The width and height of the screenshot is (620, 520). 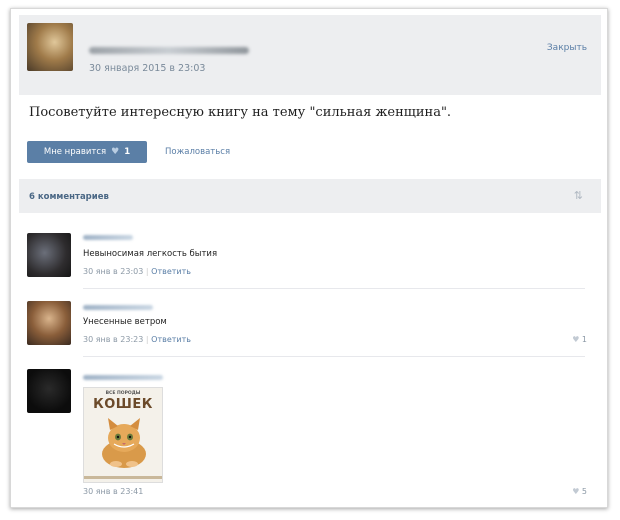 I want to click on comment-meta: 30 янв в 23:03 | Ответить, so click(x=137, y=271).